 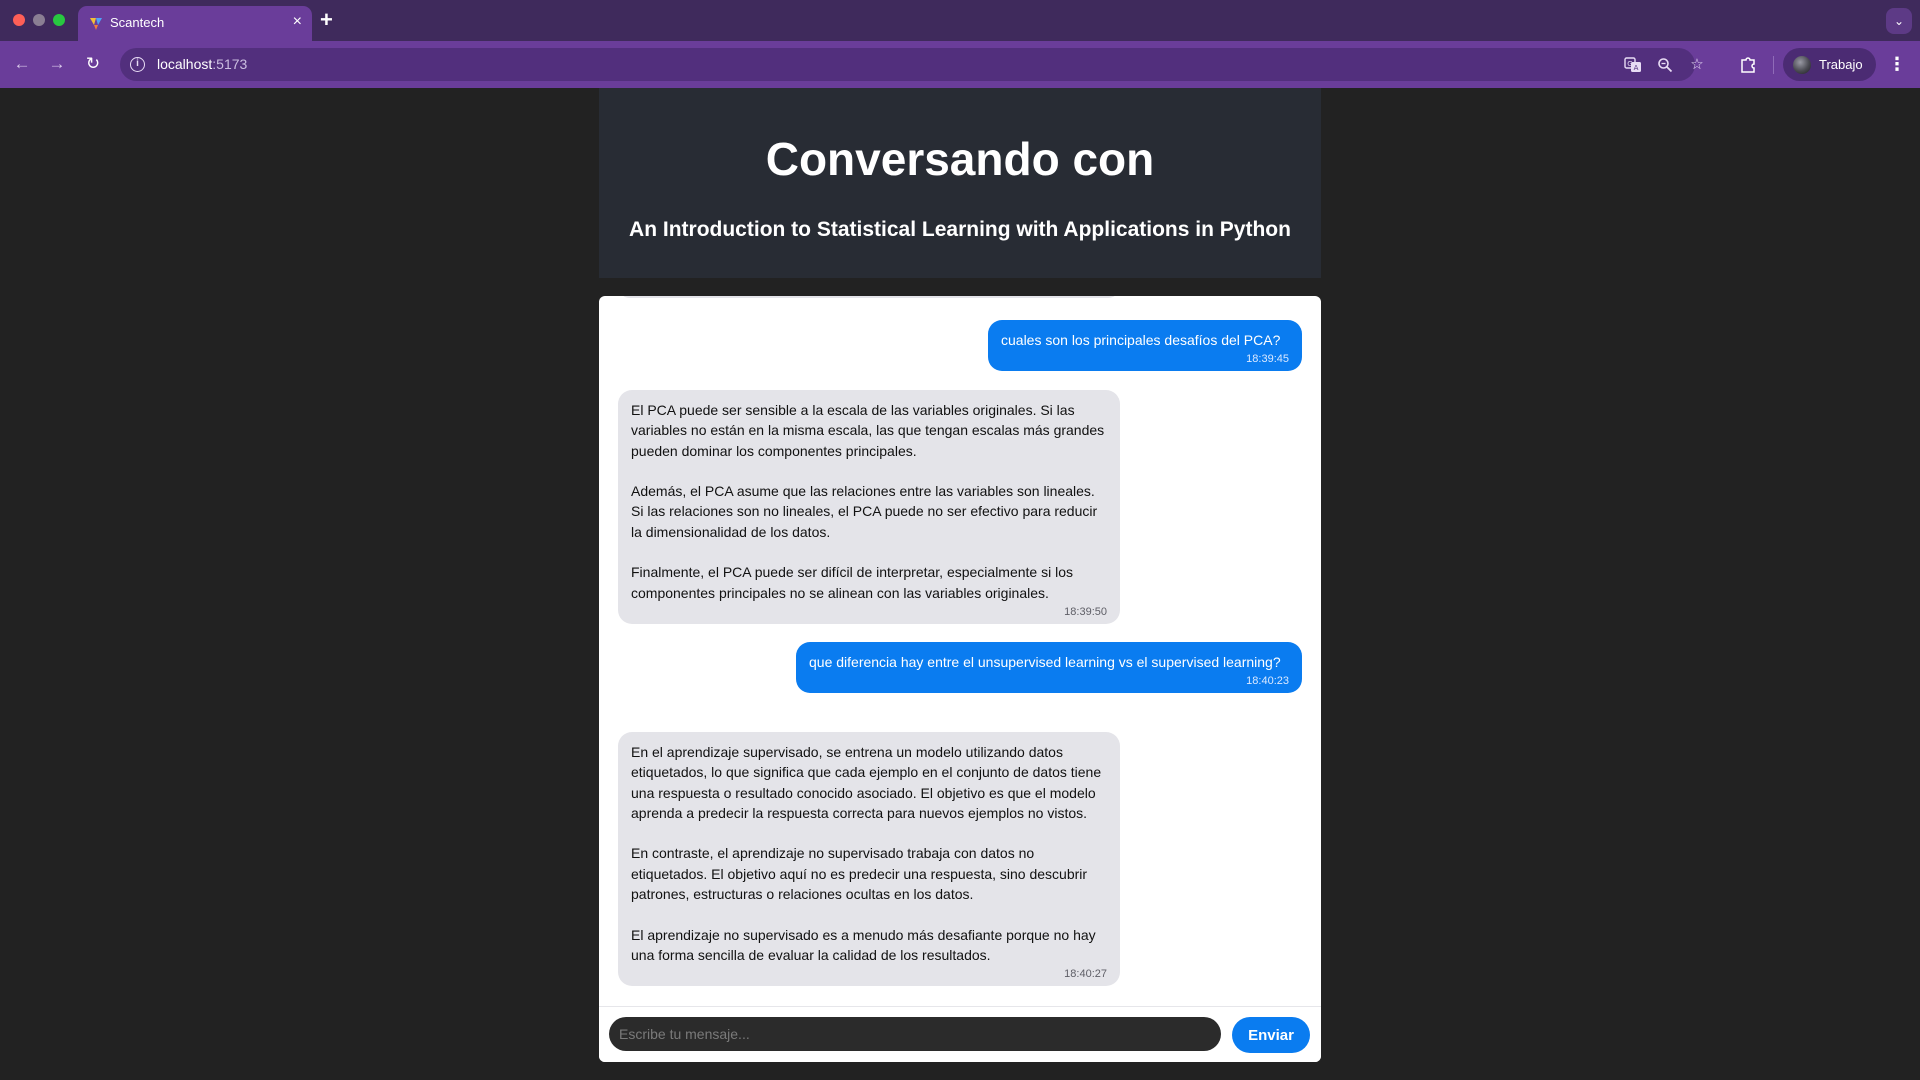 I want to click on svg-text: G, so click(x=1629, y=64).